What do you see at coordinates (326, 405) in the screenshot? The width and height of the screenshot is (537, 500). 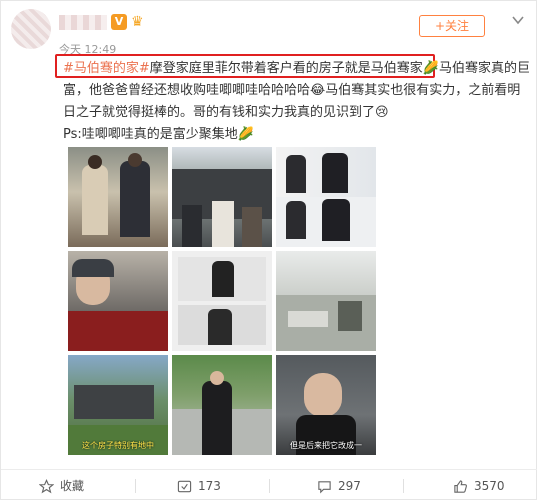 I see `photo-thumbnail: 但是后来把它改成一` at bounding box center [326, 405].